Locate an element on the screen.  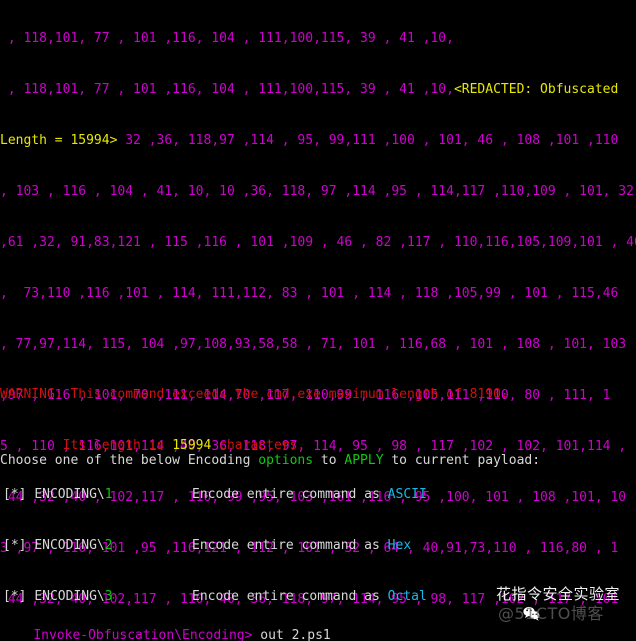
prompt-input: out 2.ps1 is located at coordinates (291, 634).